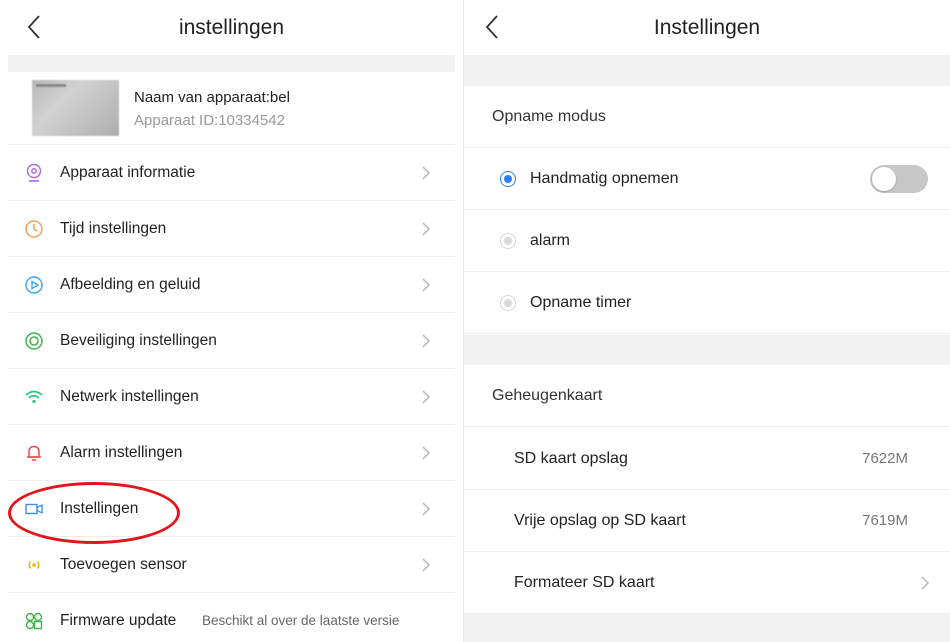 Image resolution: width=950 pixels, height=642 pixels. I want to click on page-title: instellingen, so click(231, 27).